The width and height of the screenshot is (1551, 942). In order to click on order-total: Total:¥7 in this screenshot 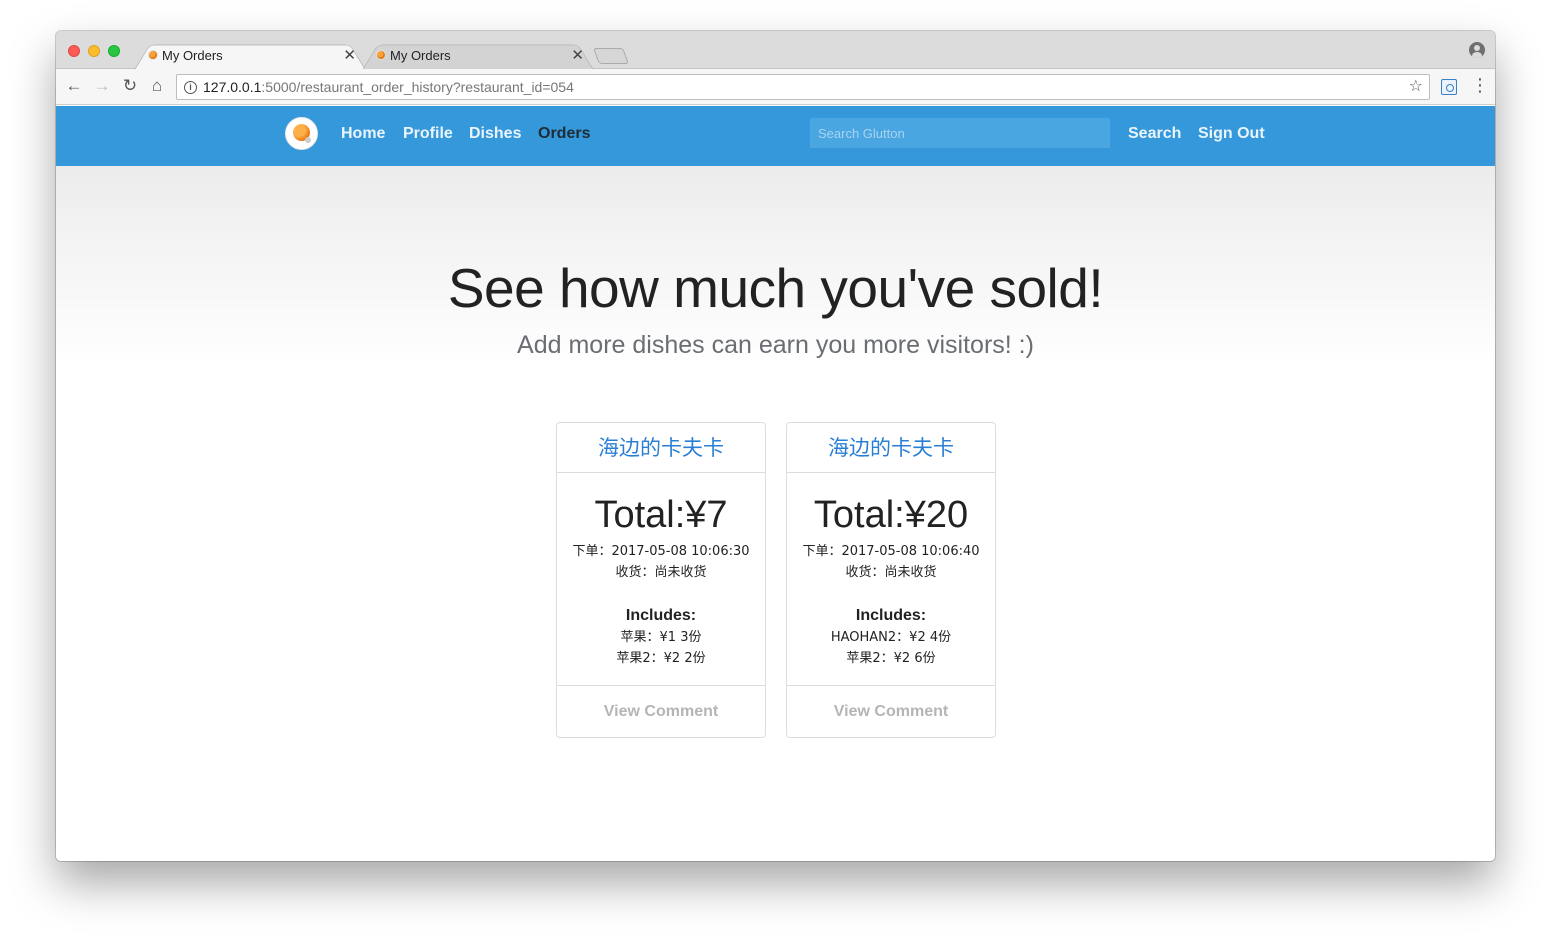, I will do `click(661, 515)`.